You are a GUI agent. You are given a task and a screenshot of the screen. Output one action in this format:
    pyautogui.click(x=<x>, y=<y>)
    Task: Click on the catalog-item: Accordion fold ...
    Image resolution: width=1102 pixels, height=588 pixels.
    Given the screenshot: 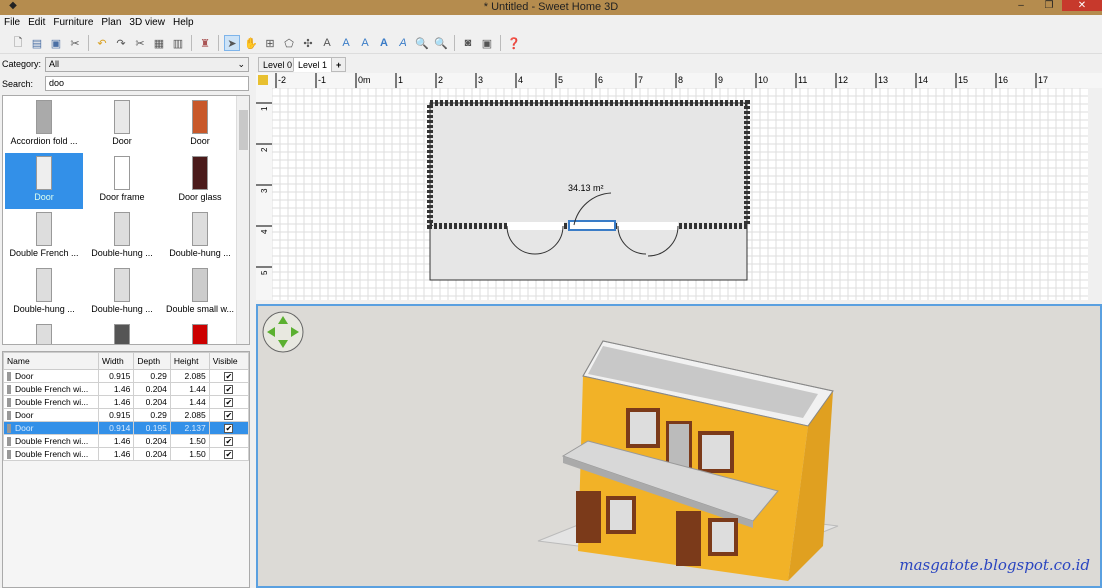 What is the action you would take?
    pyautogui.click(x=44, y=125)
    